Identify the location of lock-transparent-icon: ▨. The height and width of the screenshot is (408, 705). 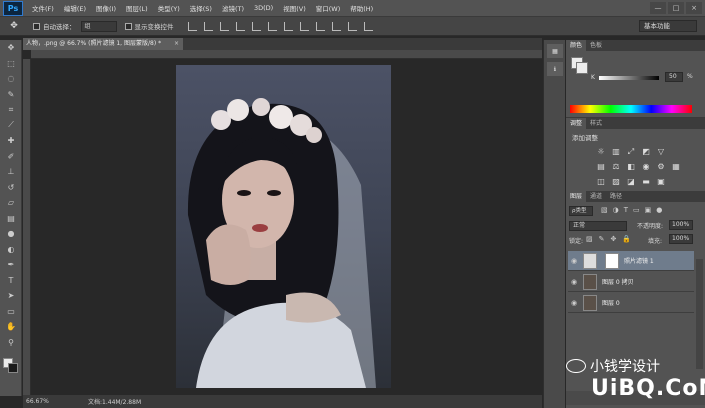
(589, 239).